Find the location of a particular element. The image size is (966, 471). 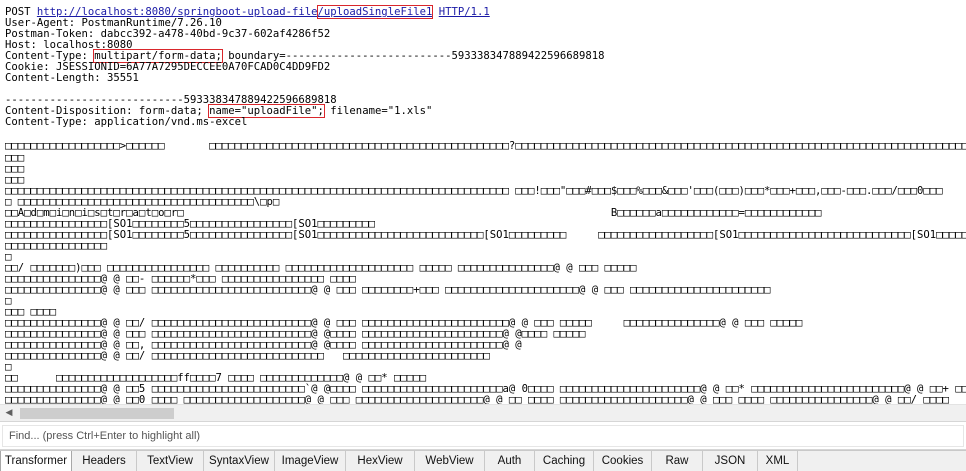

tab-caching: Caching is located at coordinates (564, 461).